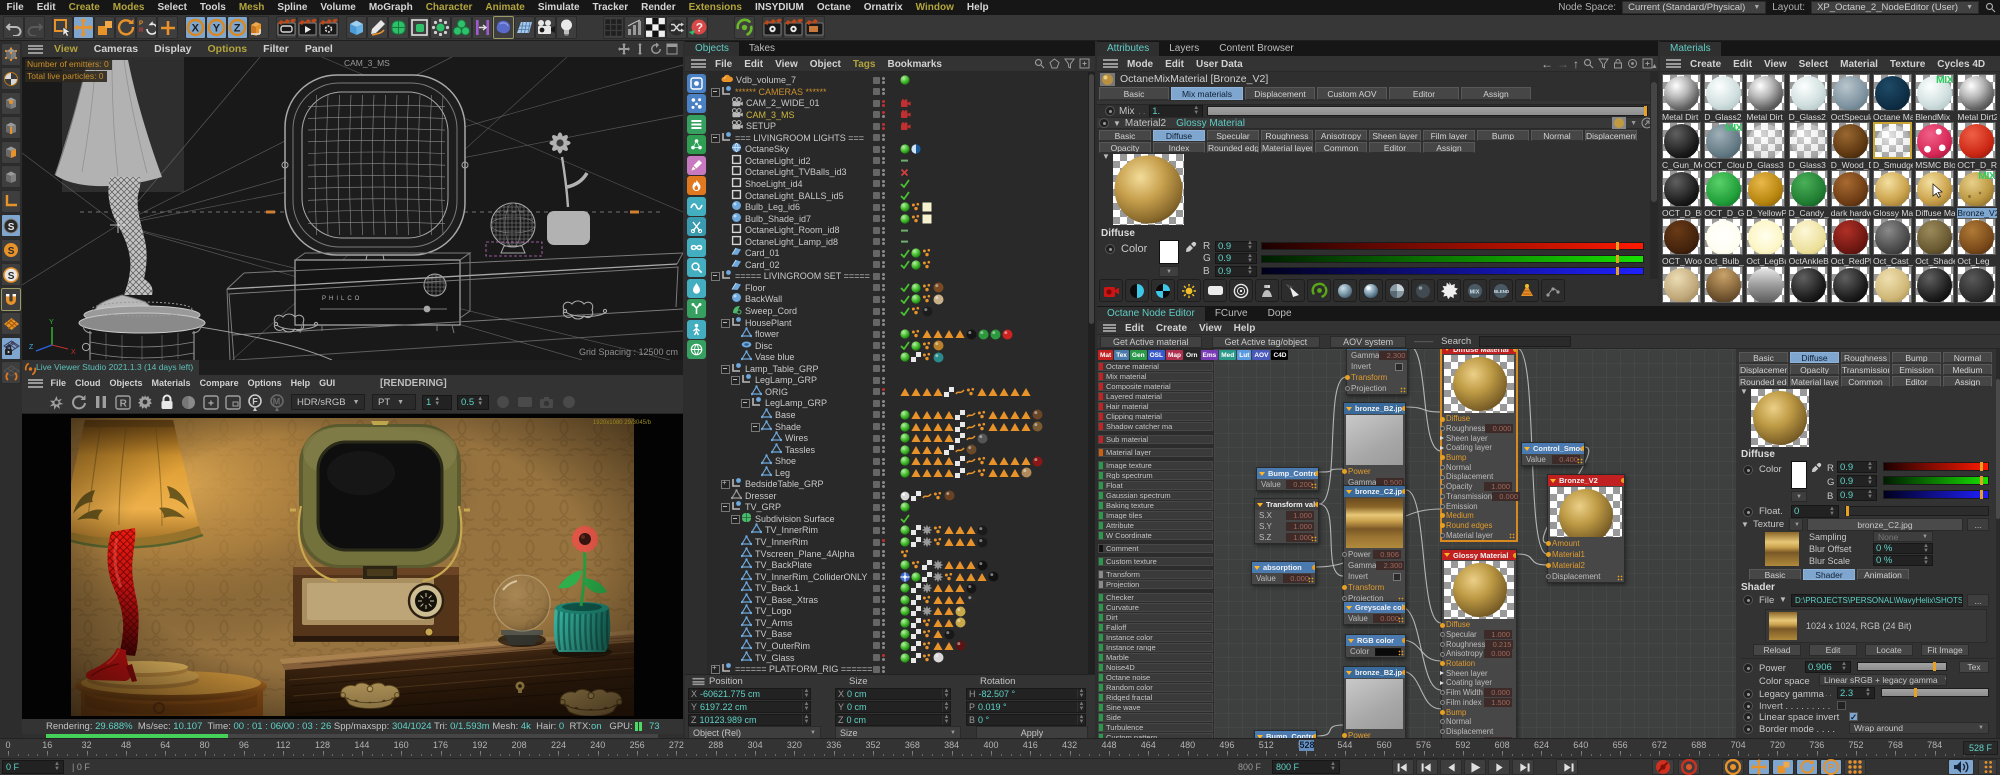 The image size is (2000, 775). I want to click on material-thumb-metal-dirt2, so click(1977, 92).